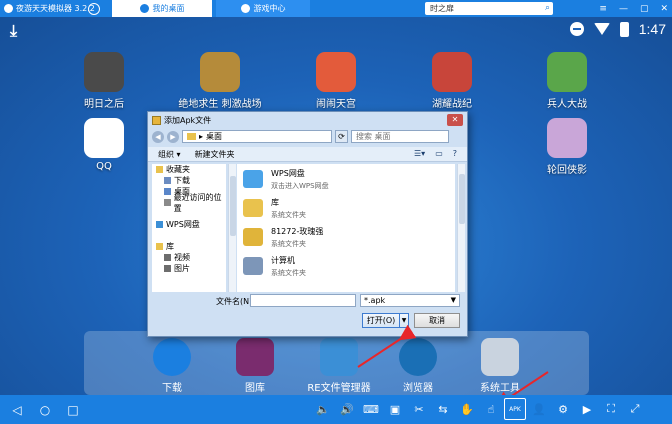  What do you see at coordinates (255, 366) in the screenshot?
I see `dock-item-gallery: 图库` at bounding box center [255, 366].